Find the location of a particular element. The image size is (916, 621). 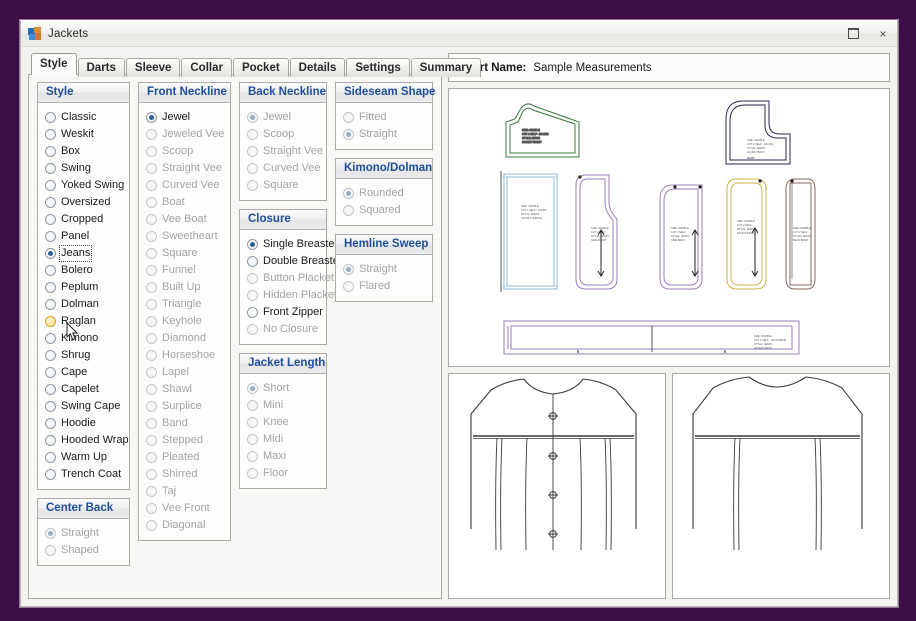

radio-cropped: Cropped is located at coordinates (85, 219).